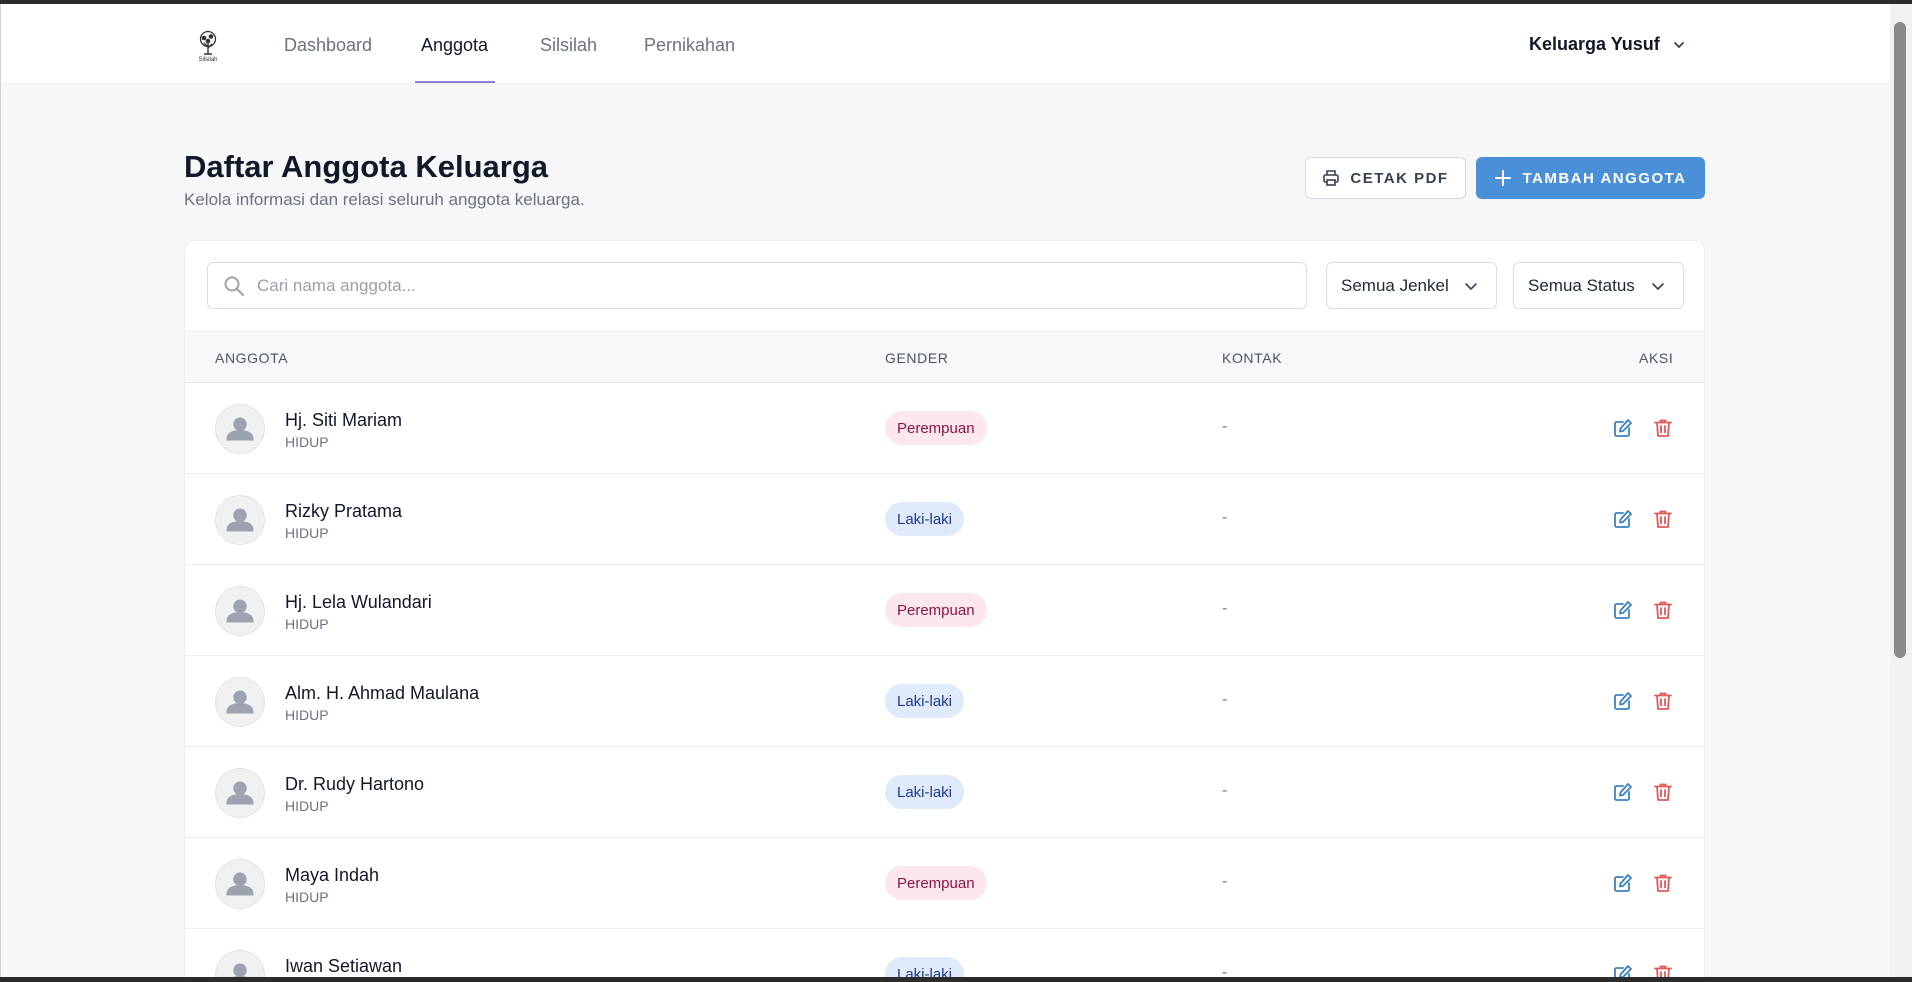  I want to click on member-name: Dr. Rudy Hartono, so click(354, 784).